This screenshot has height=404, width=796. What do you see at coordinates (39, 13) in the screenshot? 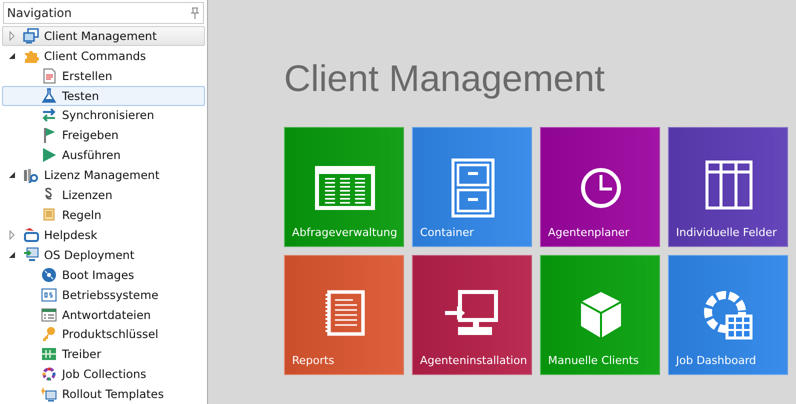
I see `panel-title: Navigation` at bounding box center [39, 13].